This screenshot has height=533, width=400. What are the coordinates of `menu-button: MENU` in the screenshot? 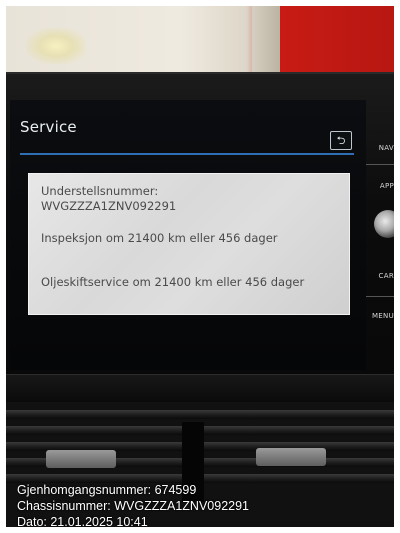 It's located at (379, 316).